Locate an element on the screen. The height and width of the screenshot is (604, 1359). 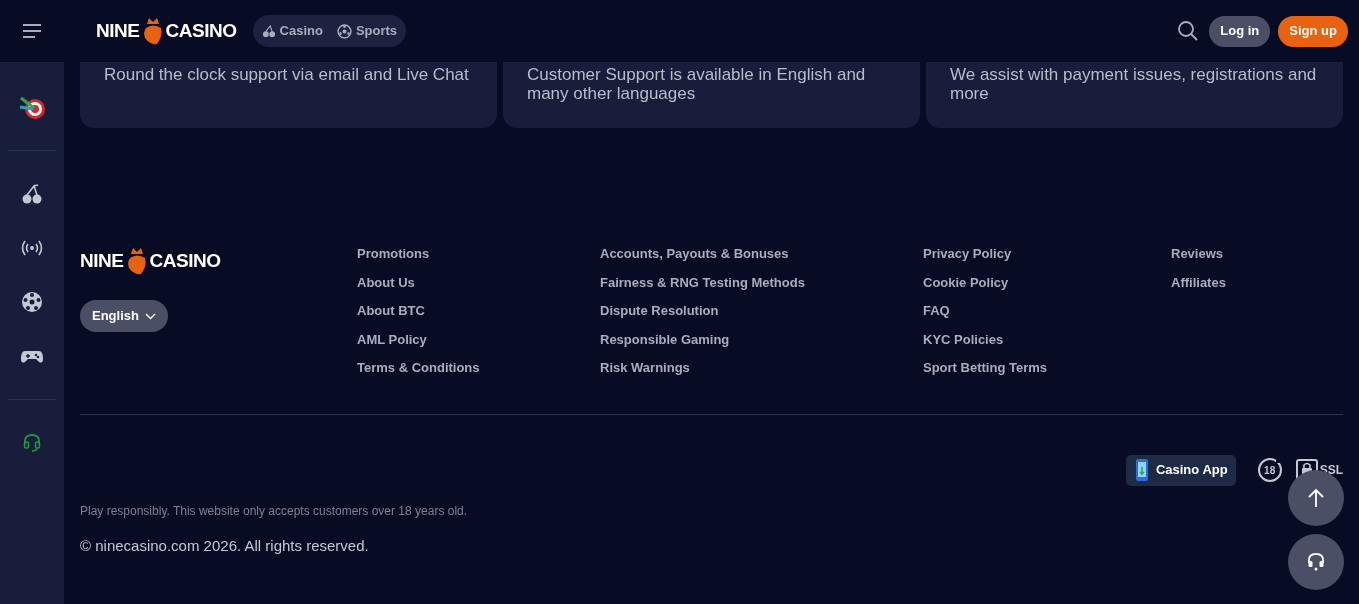
footer-link: KYC Policies is located at coordinates (1047, 339).